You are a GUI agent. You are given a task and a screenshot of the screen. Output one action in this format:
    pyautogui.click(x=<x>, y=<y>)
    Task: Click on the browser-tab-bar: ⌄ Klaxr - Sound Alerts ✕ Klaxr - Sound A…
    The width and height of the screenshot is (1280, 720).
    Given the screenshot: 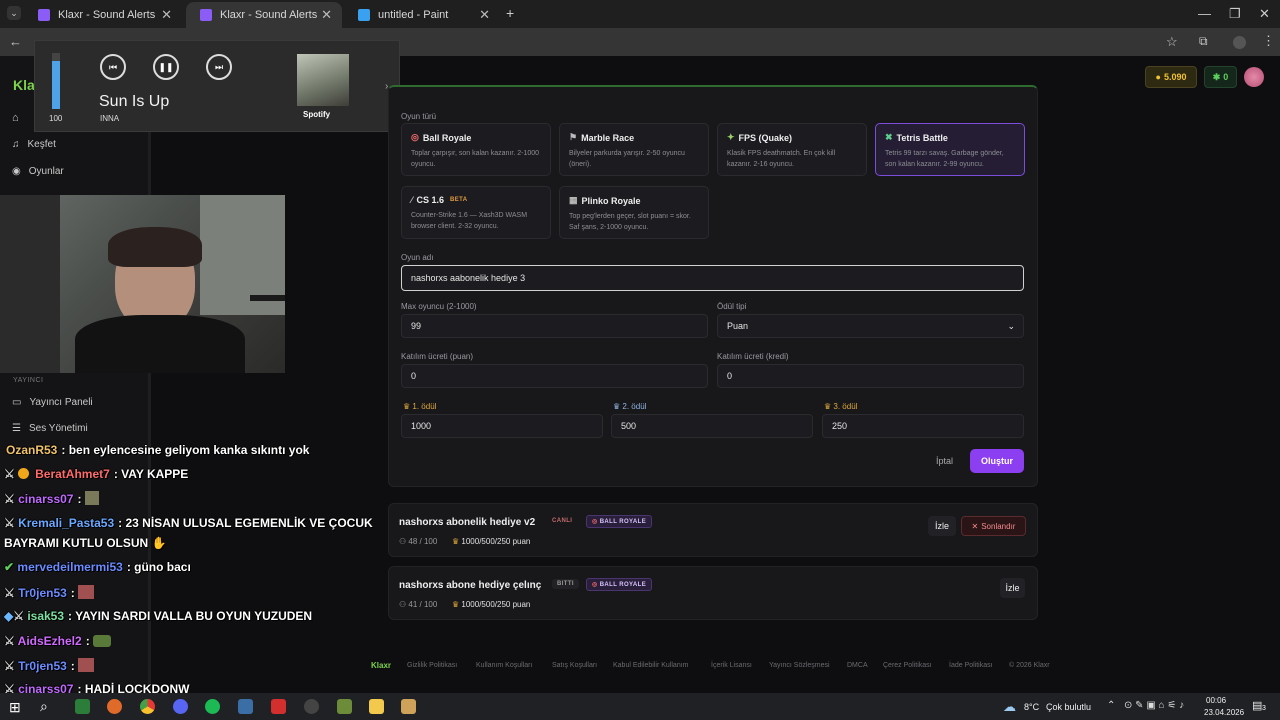 What is the action you would take?
    pyautogui.click(x=640, y=14)
    